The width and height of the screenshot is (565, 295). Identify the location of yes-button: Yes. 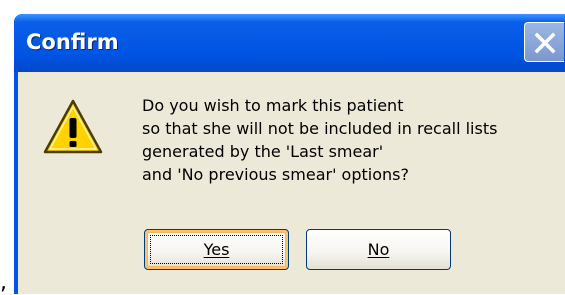
(216, 249).